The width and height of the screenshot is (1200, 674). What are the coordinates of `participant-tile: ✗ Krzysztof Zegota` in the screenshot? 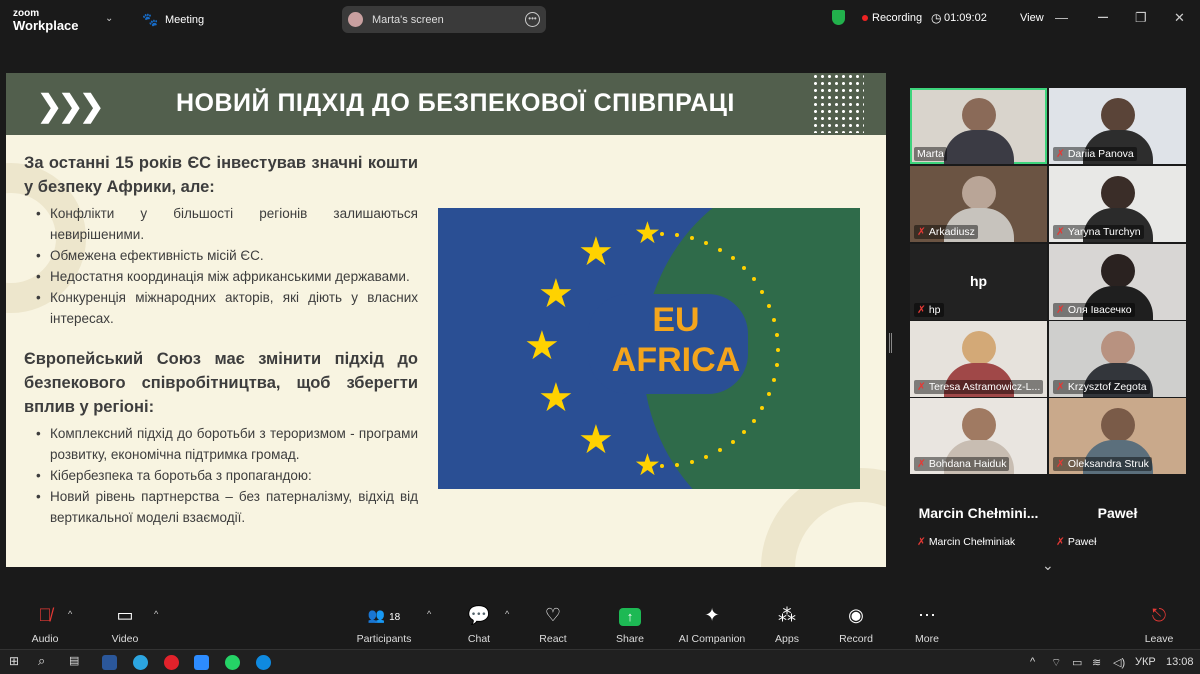 It's located at (1117, 359).